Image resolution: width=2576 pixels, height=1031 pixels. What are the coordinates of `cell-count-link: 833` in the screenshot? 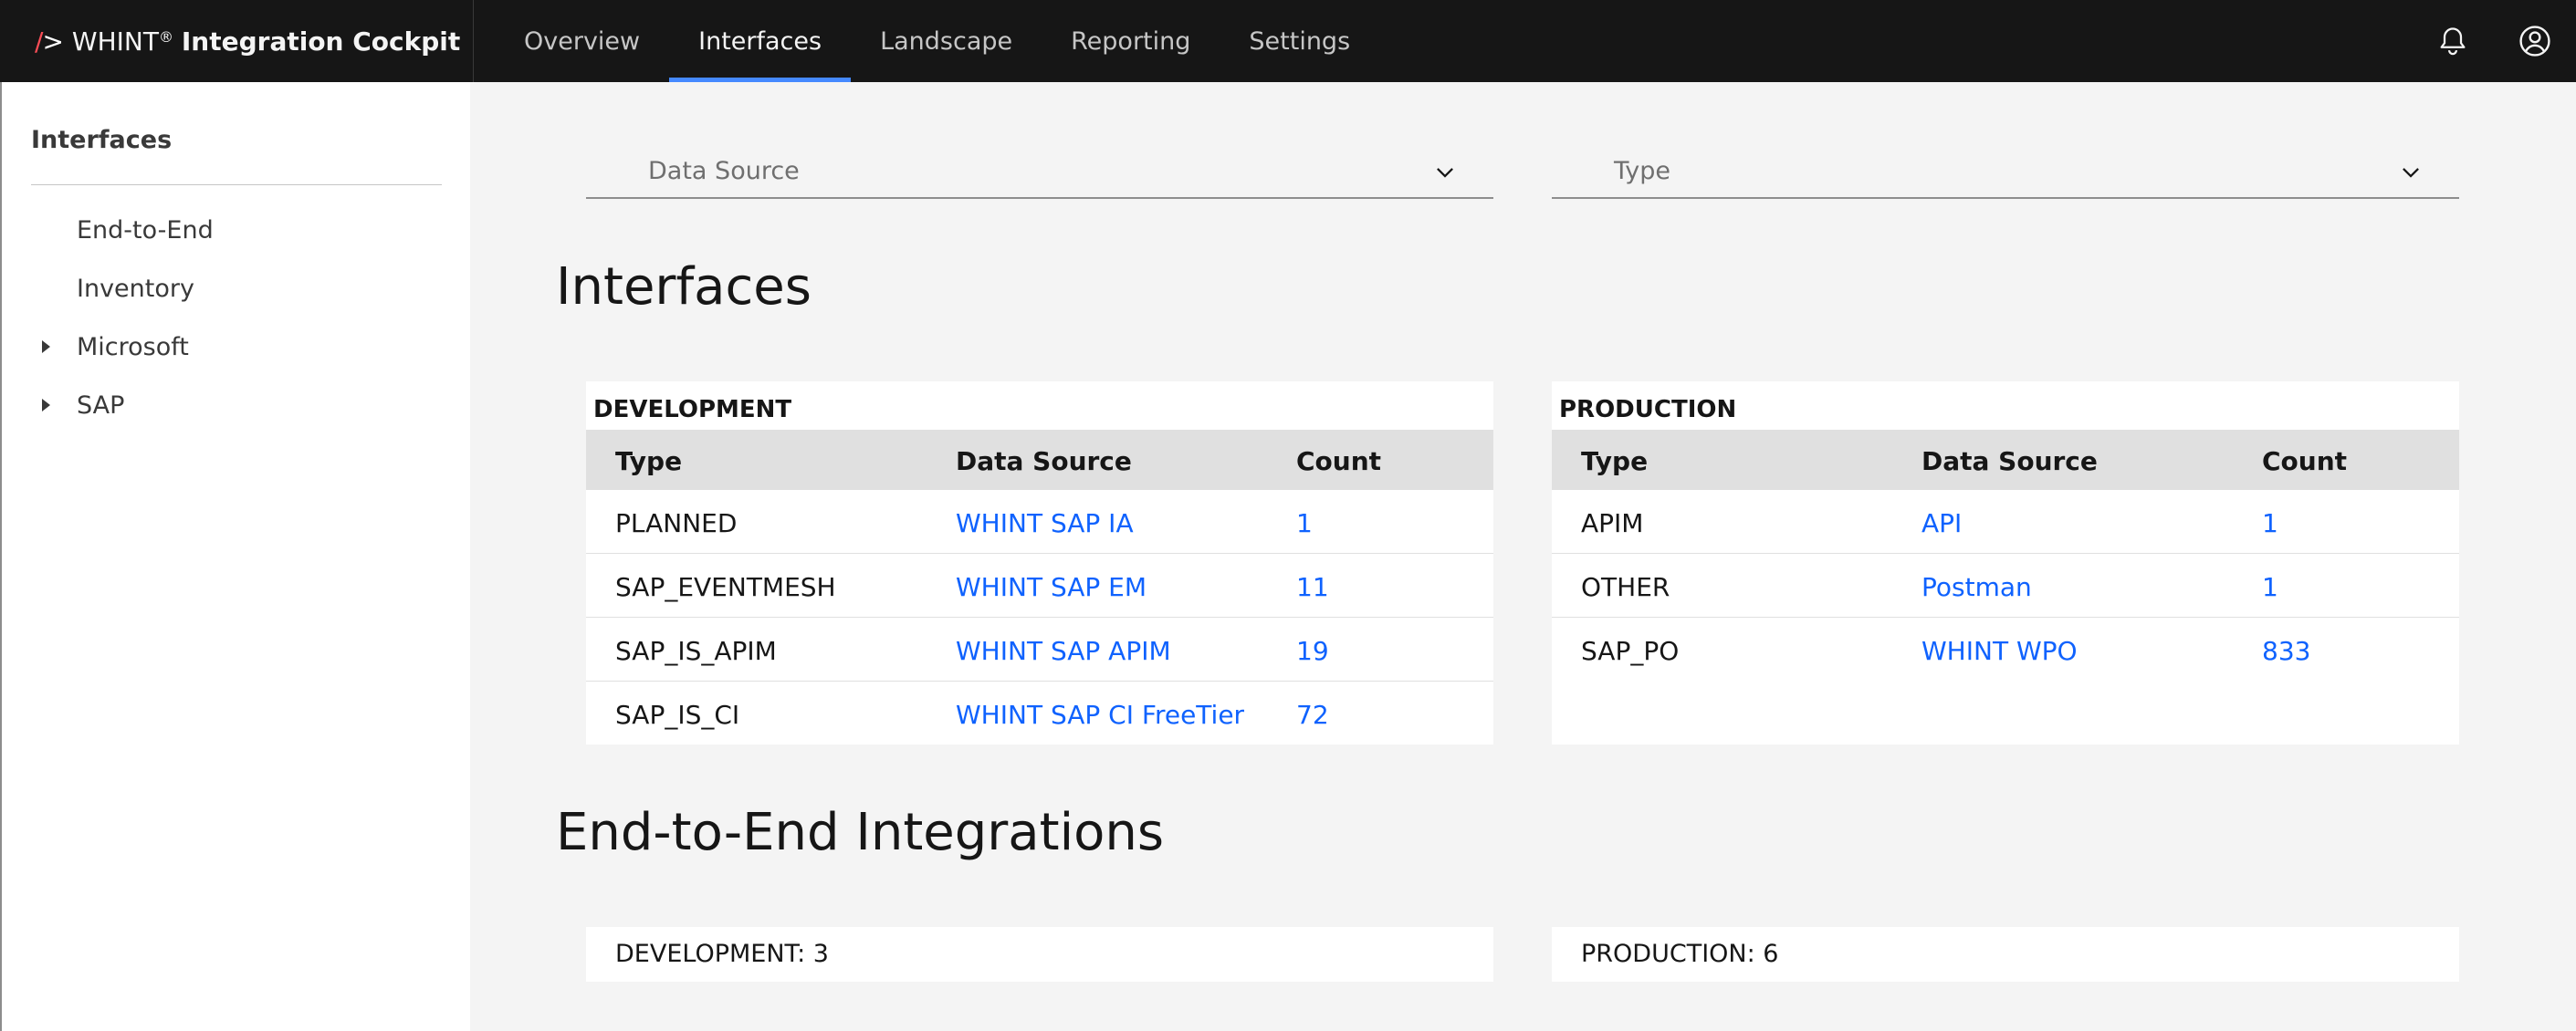 It's located at (2286, 651).